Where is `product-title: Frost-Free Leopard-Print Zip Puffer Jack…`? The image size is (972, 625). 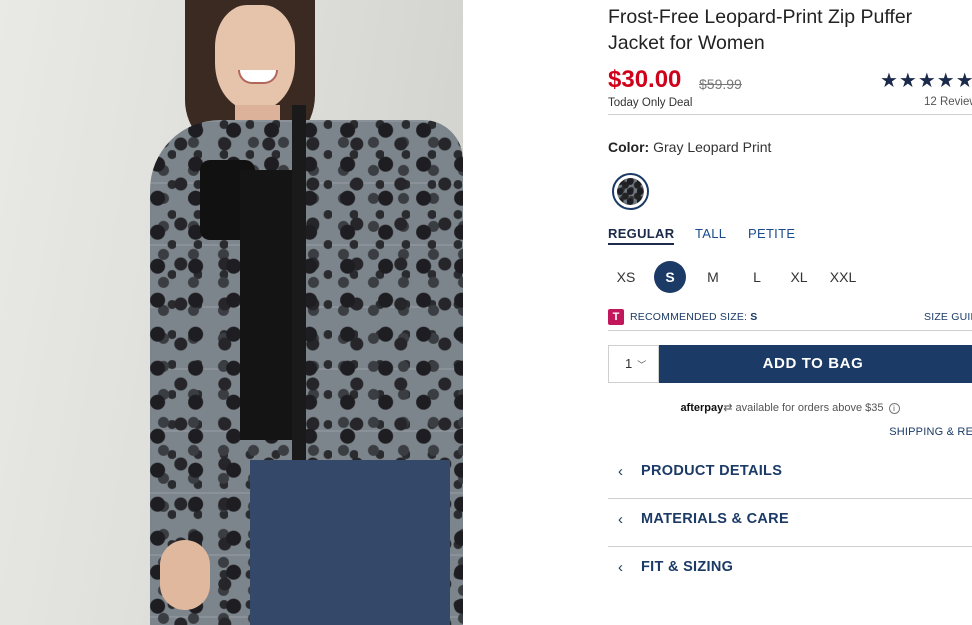 product-title: Frost-Free Leopard-Print Zip Puffer Jack… is located at coordinates (760, 30).